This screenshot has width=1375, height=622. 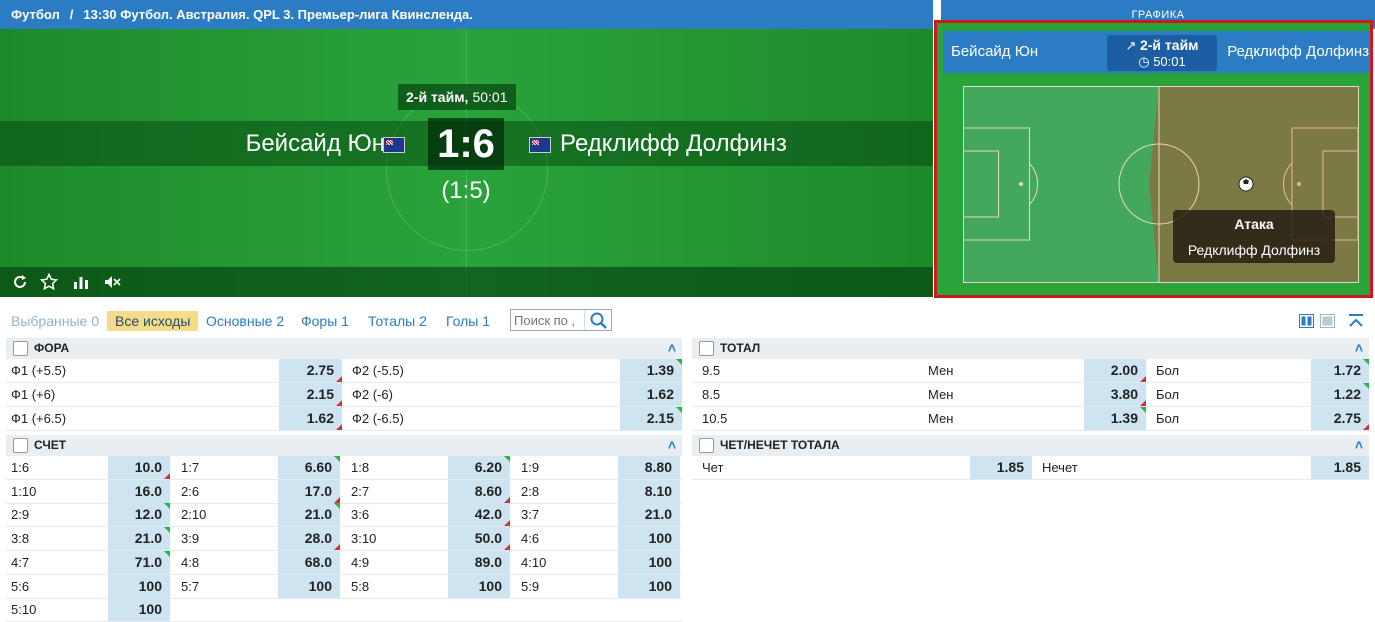 I want to click on search-input, so click(x=549, y=320).